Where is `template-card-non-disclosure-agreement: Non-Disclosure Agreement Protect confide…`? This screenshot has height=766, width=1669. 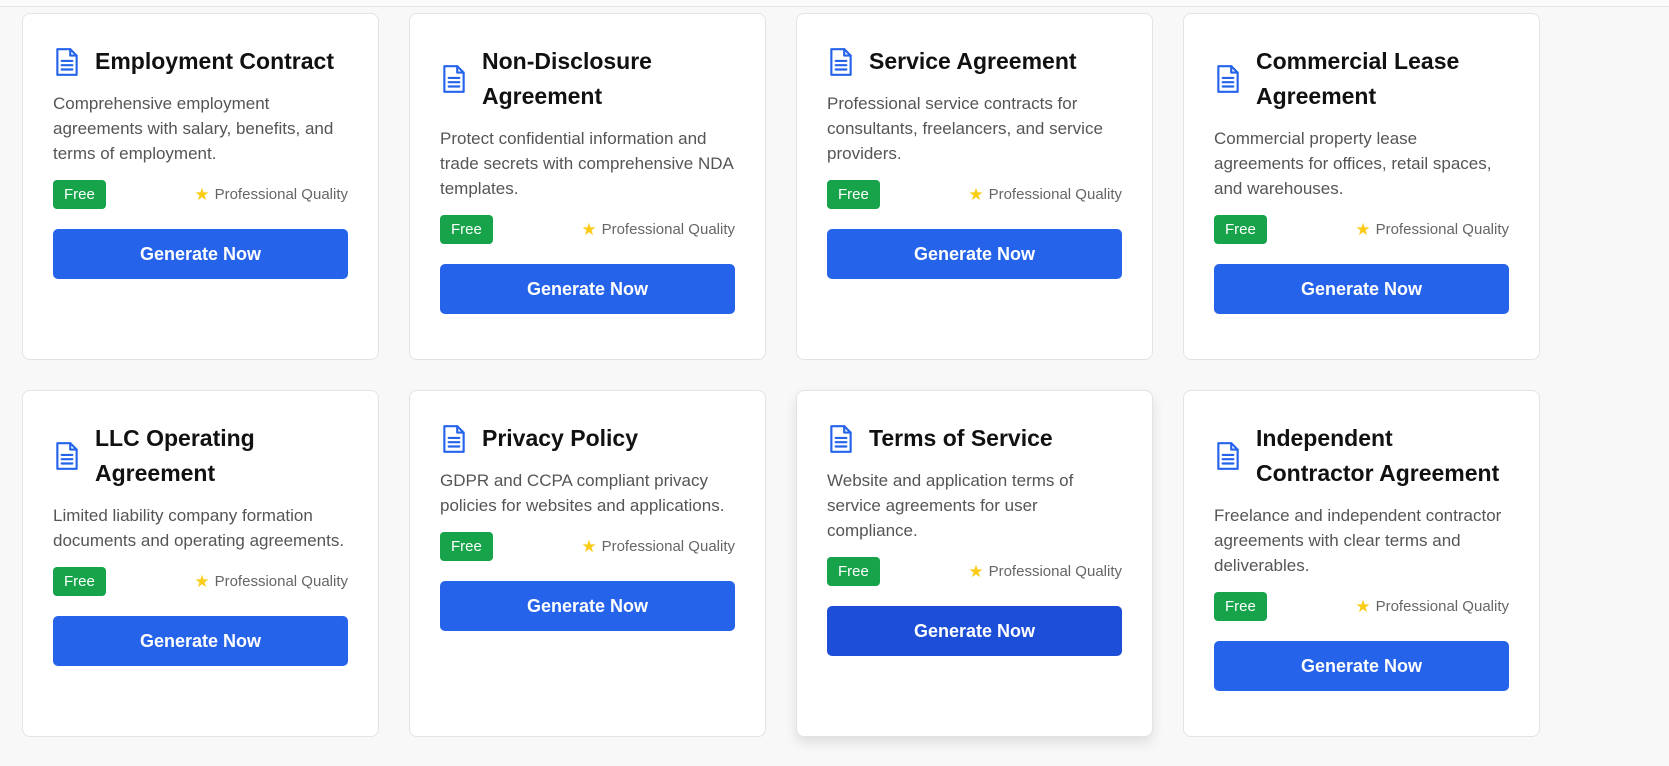
template-card-non-disclosure-agreement: Non-Disclosure Agreement Protect confide… is located at coordinates (587, 186).